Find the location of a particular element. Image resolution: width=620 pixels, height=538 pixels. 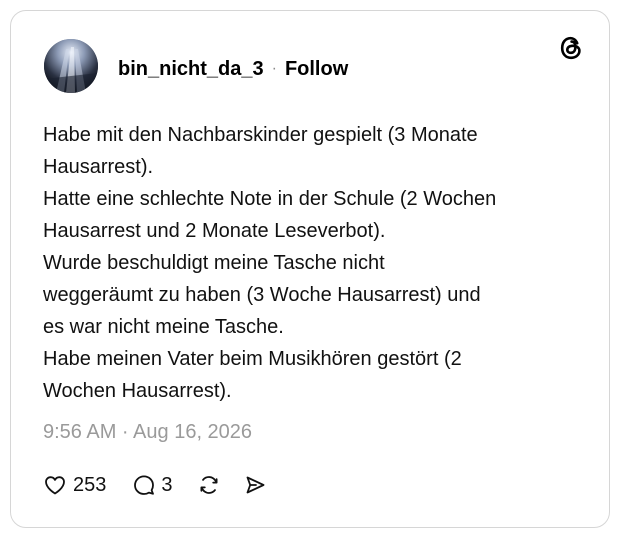

like-button: 253 is located at coordinates (74, 485).